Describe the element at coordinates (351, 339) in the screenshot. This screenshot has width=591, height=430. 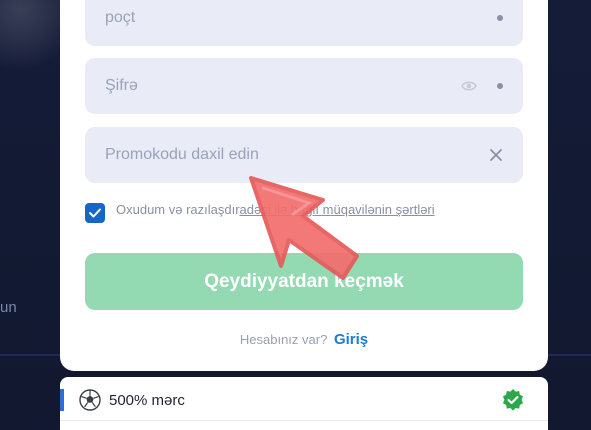
I see `login-link: Giriş` at that location.